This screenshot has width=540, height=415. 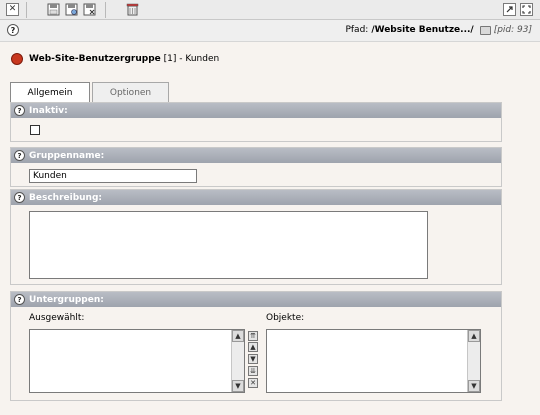 What do you see at coordinates (357, 30) in the screenshot?
I see `path-label: Pfad:` at bounding box center [357, 30].